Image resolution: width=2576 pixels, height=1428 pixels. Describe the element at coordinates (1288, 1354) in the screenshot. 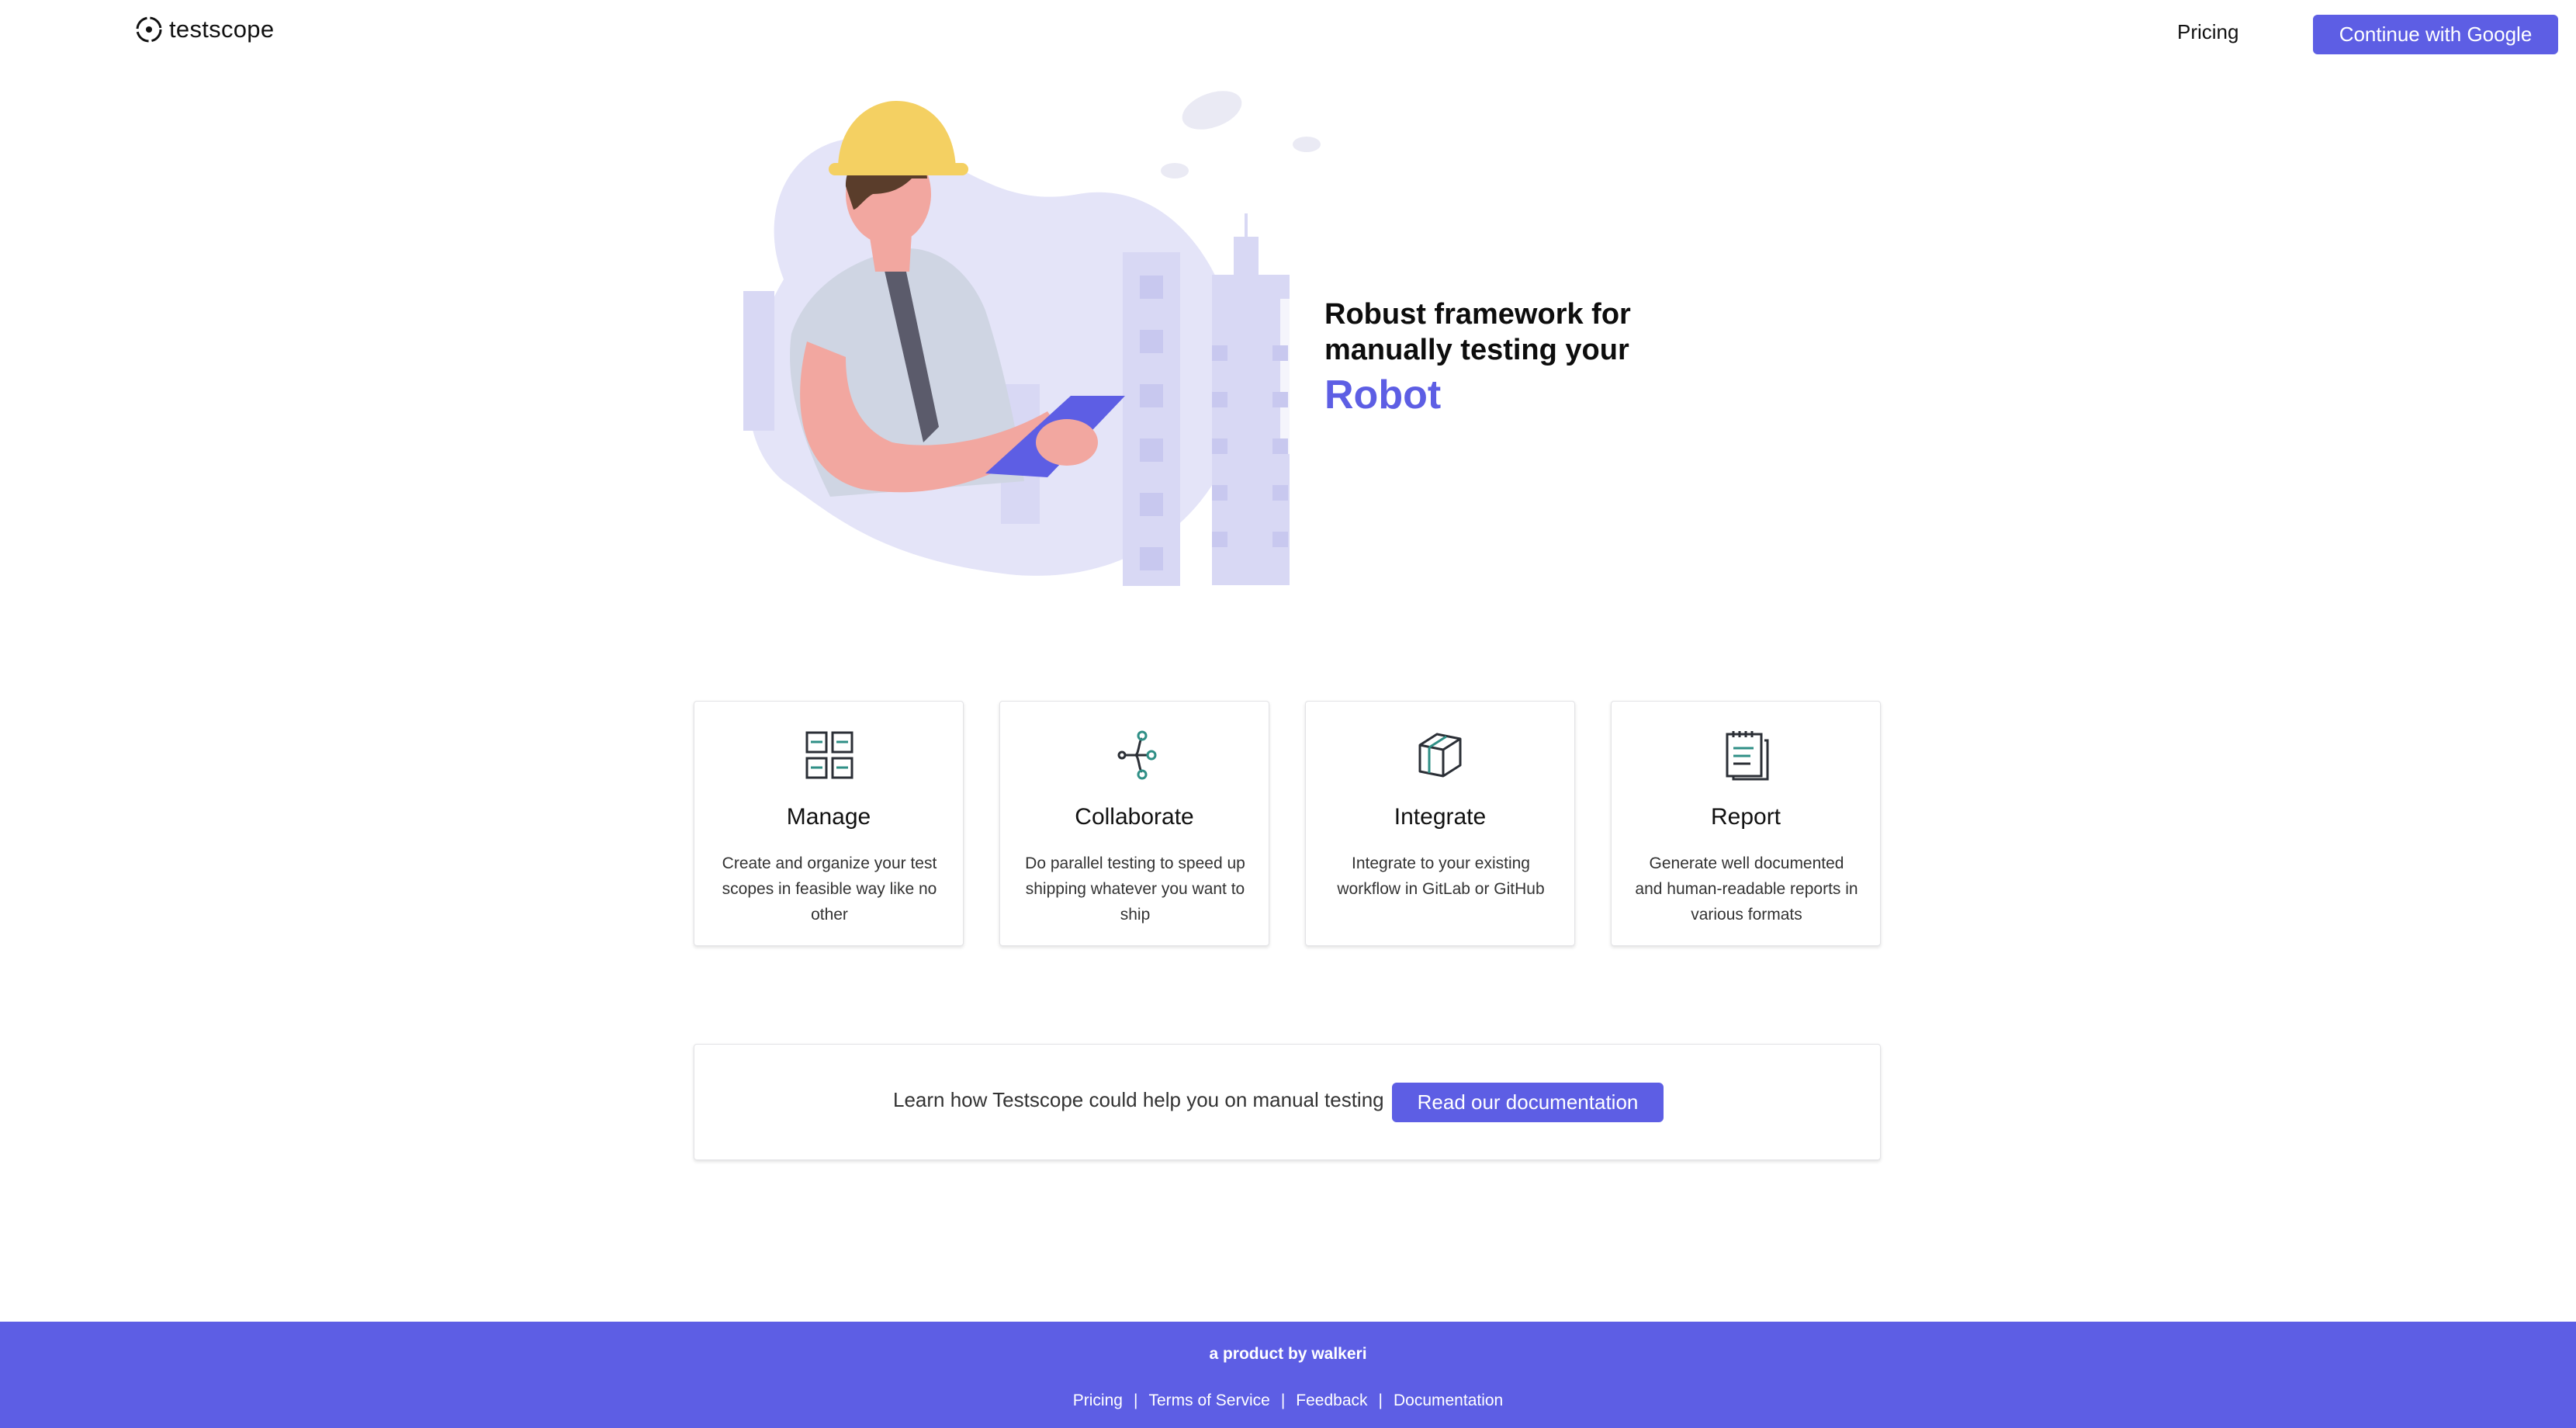

I see `footer-credit: a product by walkeri` at that location.